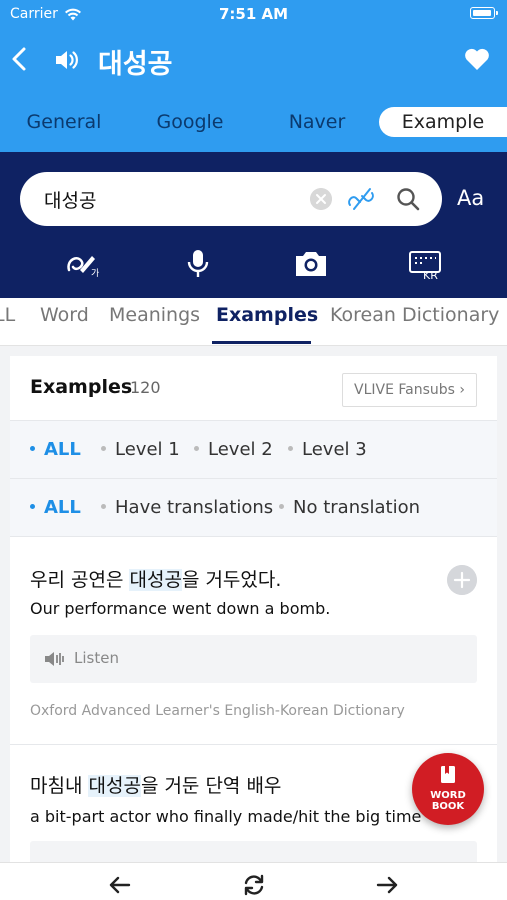 Image resolution: width=507 pixels, height=900 pixels. What do you see at coordinates (174, 199) in the screenshot?
I see `search-input` at bounding box center [174, 199].